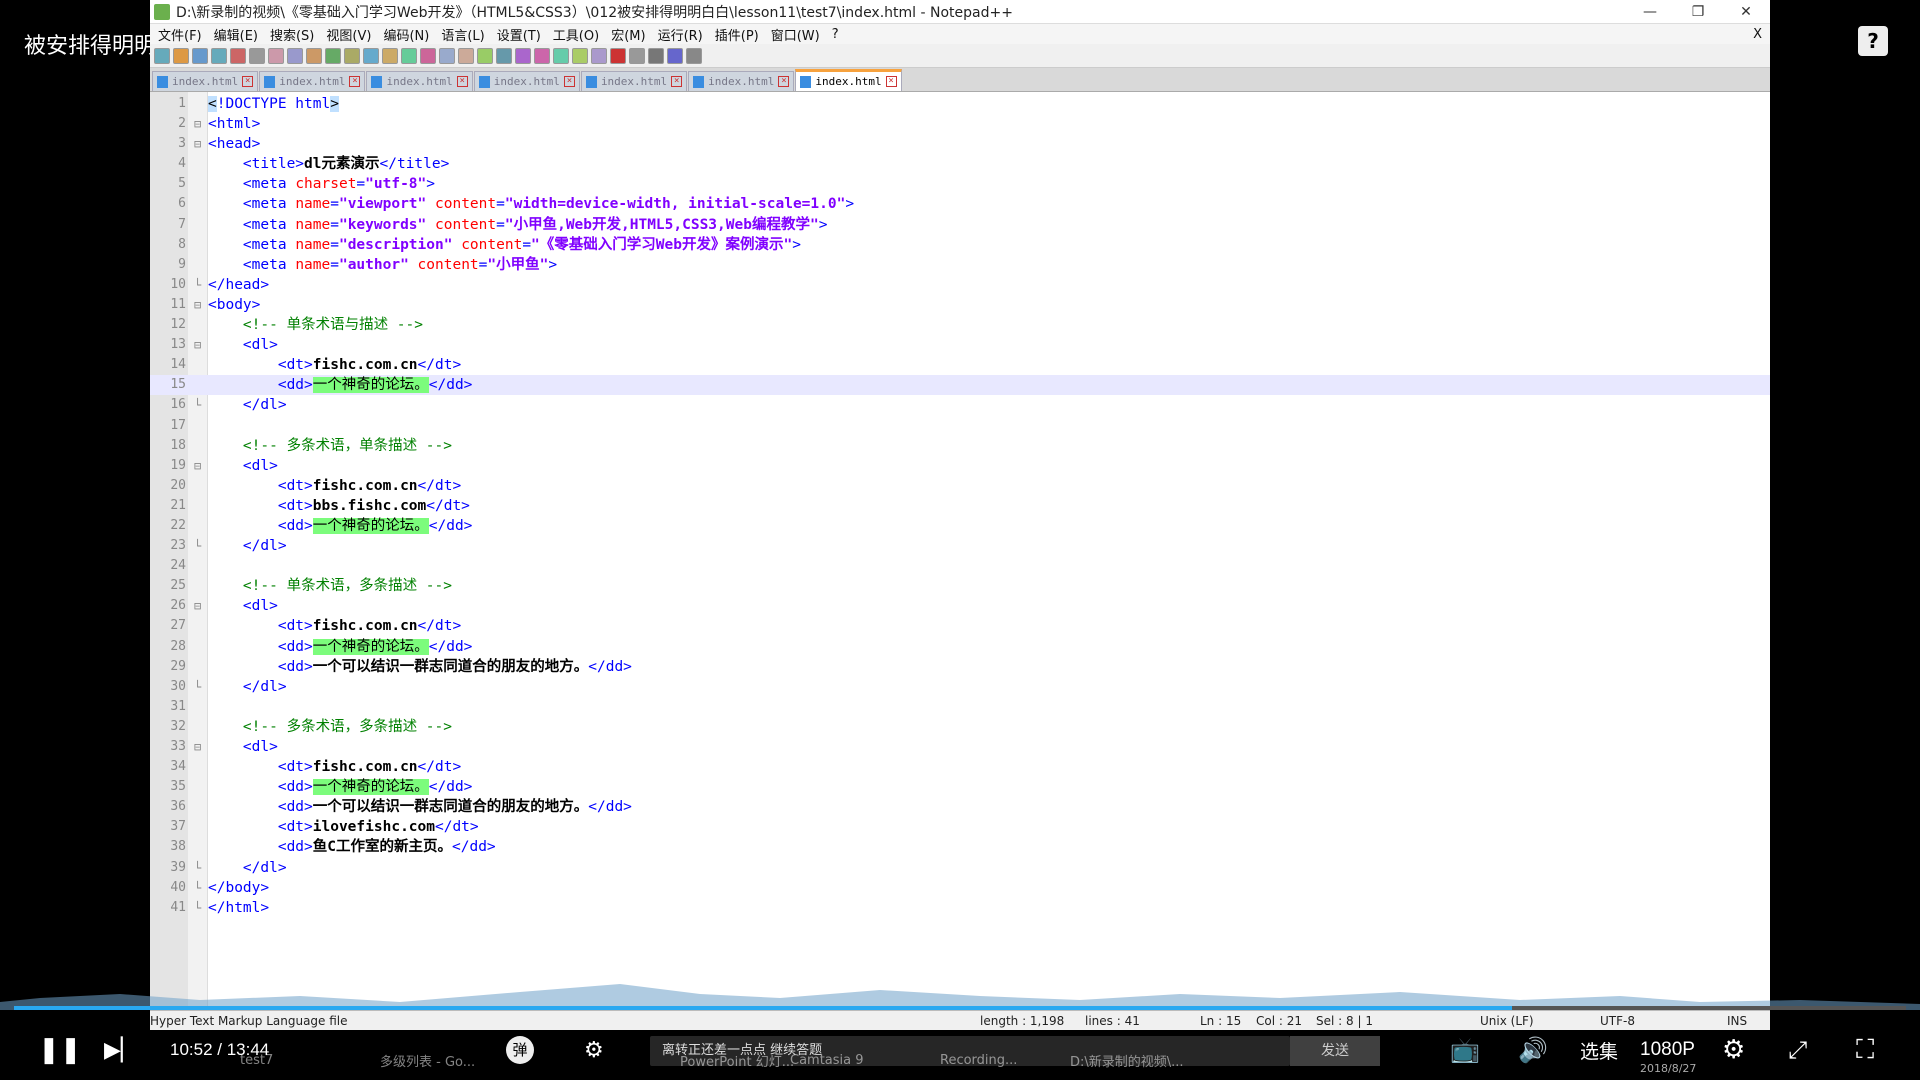 The height and width of the screenshot is (1080, 1920). What do you see at coordinates (960, 184) in the screenshot?
I see `code-line: 5 <meta charset="utf-8">` at bounding box center [960, 184].